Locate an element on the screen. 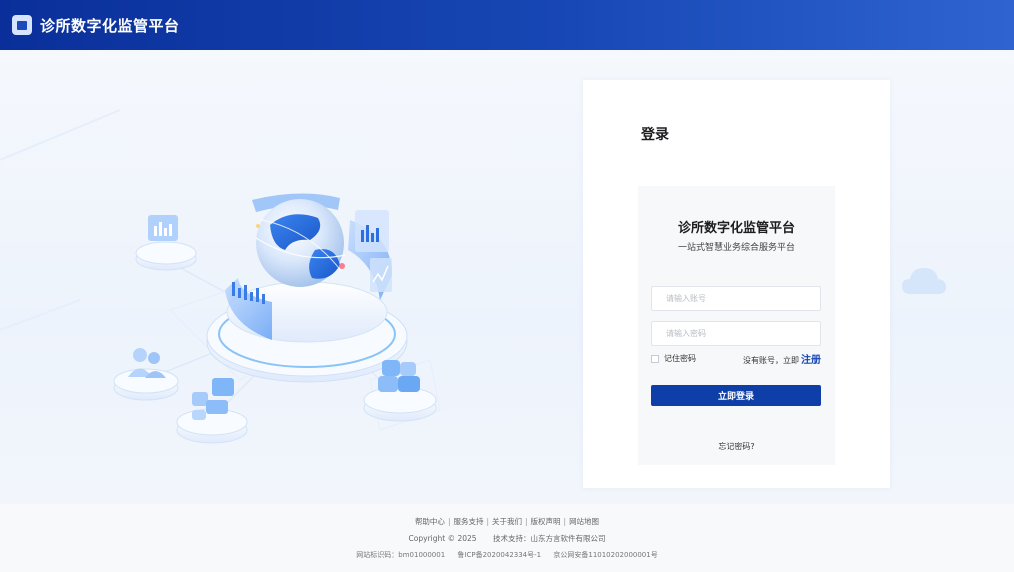 This screenshot has width=1014, height=572. copyright-text: Copyright © 2025 is located at coordinates (442, 538).